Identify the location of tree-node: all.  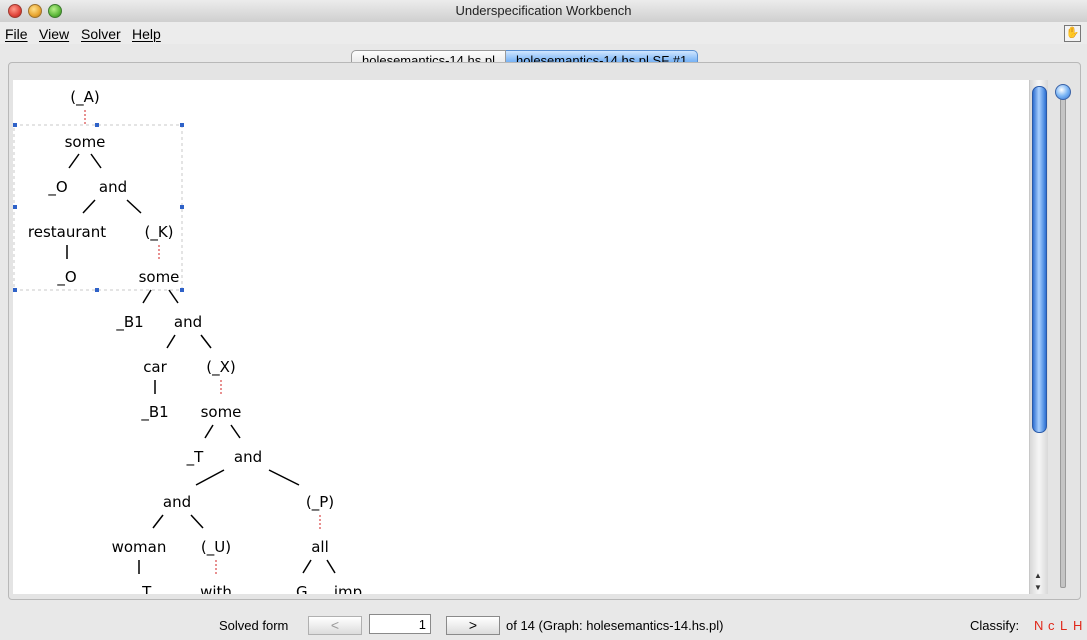
(320, 547).